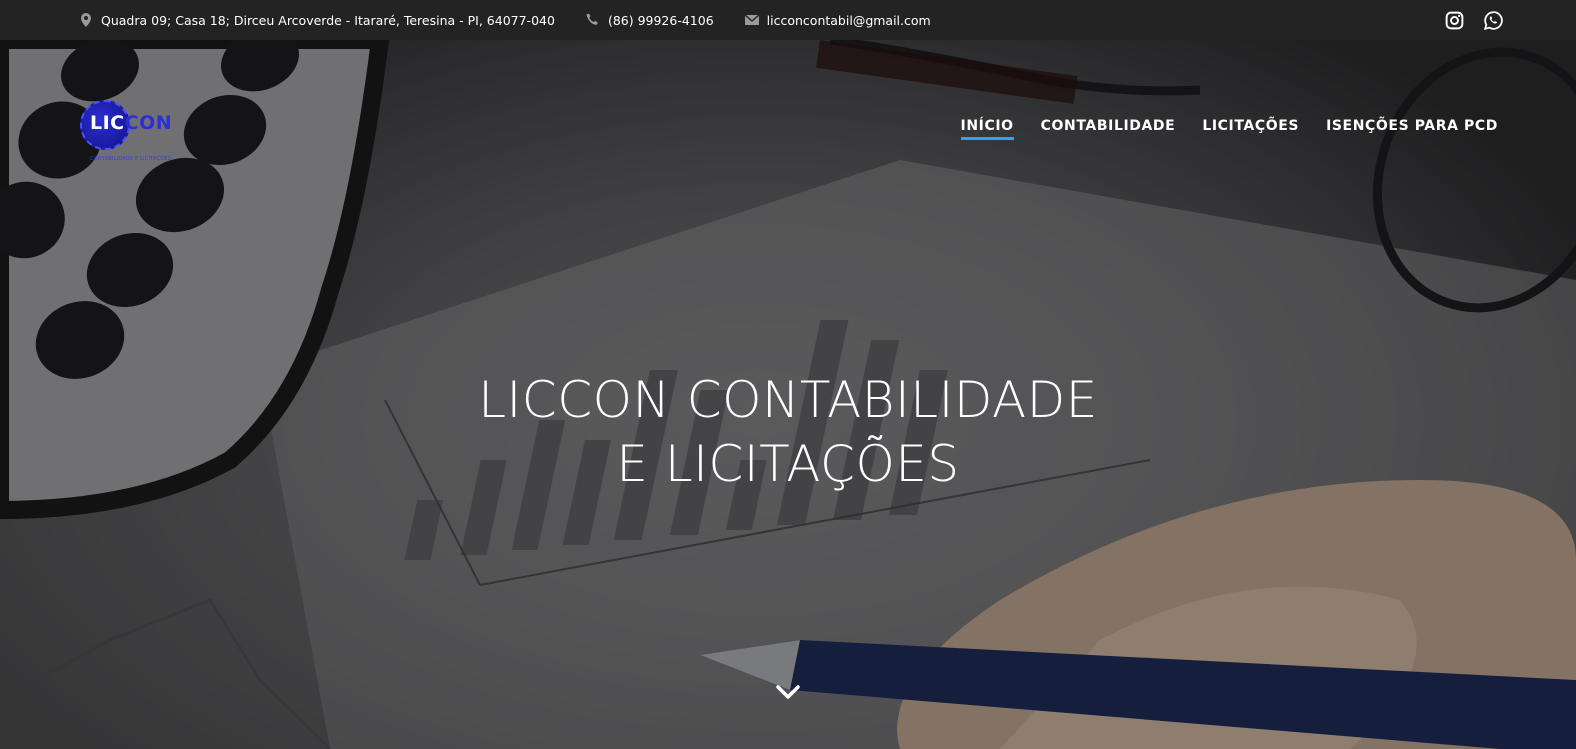 The image size is (1576, 749). What do you see at coordinates (1454, 20) in the screenshot?
I see `instagram-icon` at bounding box center [1454, 20].